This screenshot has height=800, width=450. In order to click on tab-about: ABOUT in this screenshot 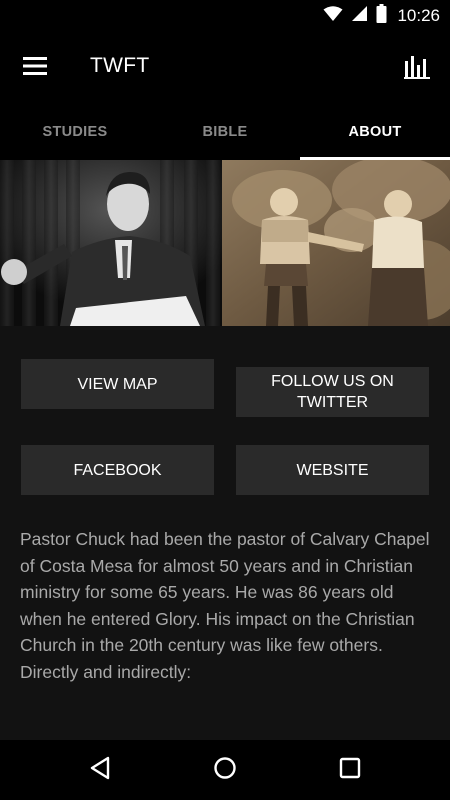, I will do `click(375, 132)`.